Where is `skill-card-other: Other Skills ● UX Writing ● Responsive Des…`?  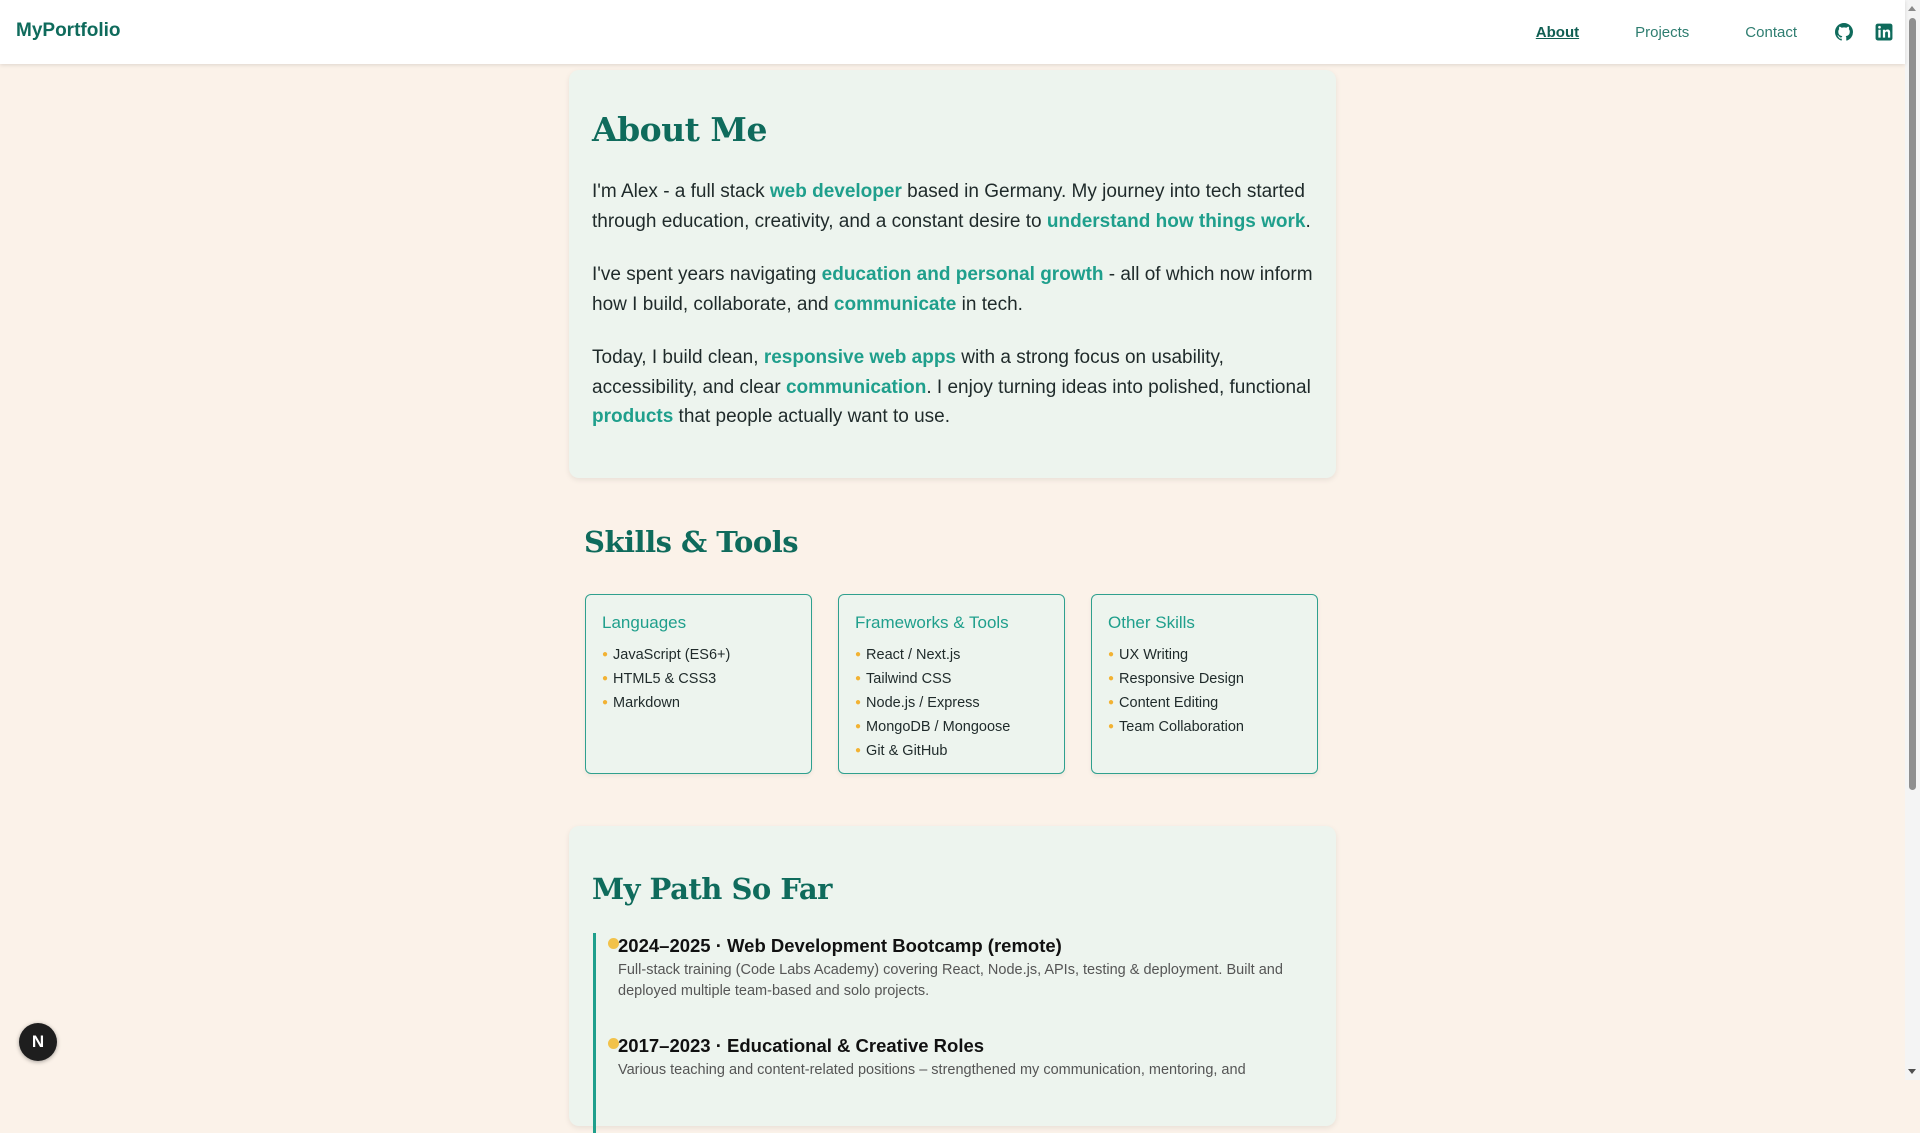 skill-card-other: Other Skills ● UX Writing ● Responsive Des… is located at coordinates (1204, 684).